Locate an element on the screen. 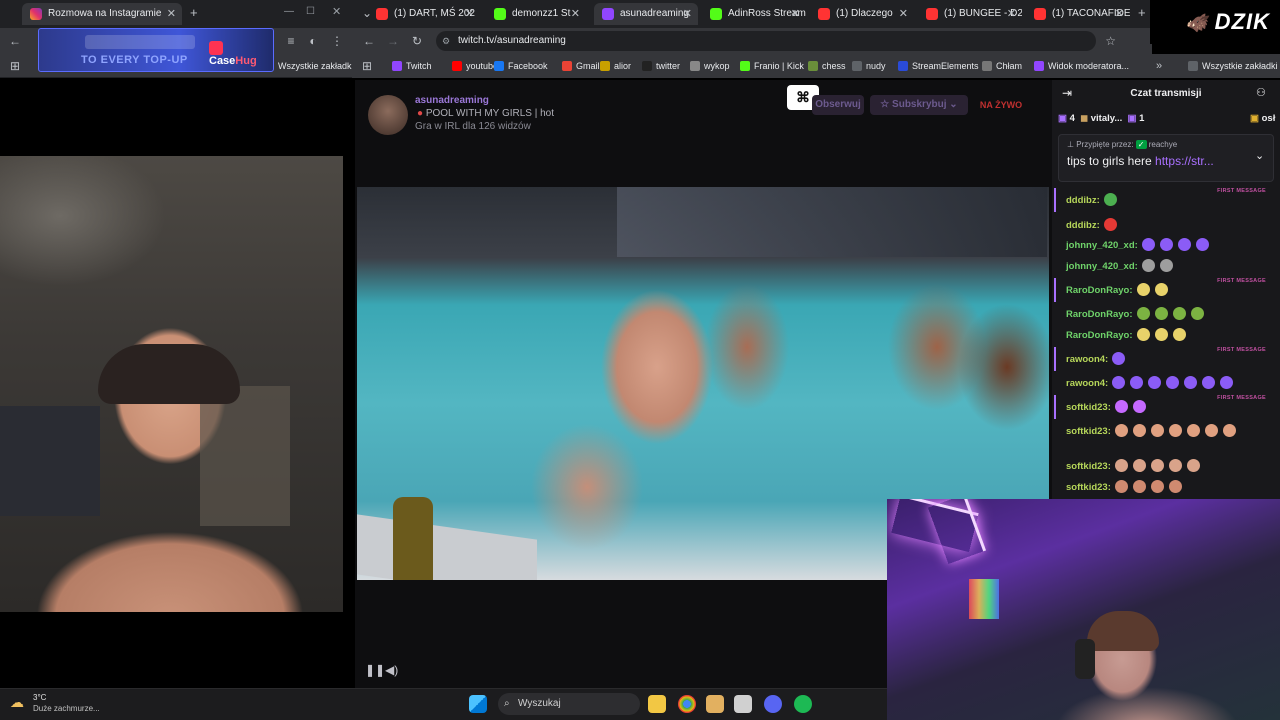 The image size is (1280, 720). address-bar: ⚙ twitch.tv/asunadreaming ☆ is located at coordinates (776, 41).